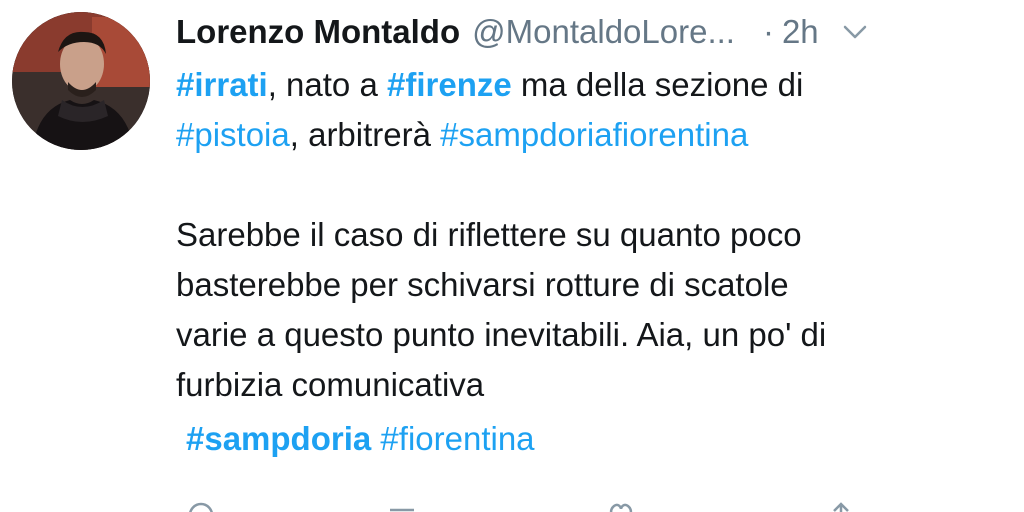 The height and width of the screenshot is (512, 1024). What do you see at coordinates (233, 134) in the screenshot?
I see `hashtag-pistoia: #pistoia` at bounding box center [233, 134].